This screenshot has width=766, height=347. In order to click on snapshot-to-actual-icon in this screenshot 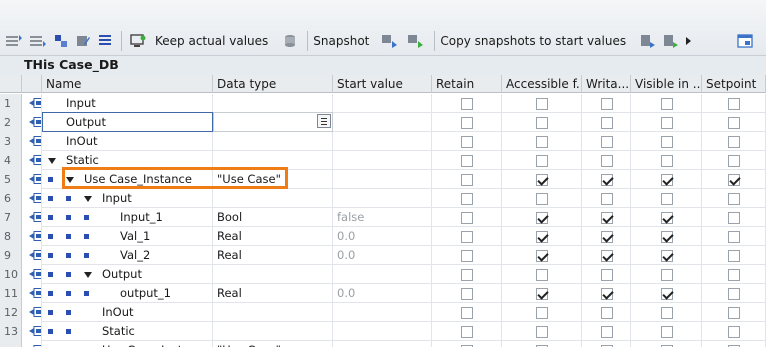, I will do `click(416, 41)`.